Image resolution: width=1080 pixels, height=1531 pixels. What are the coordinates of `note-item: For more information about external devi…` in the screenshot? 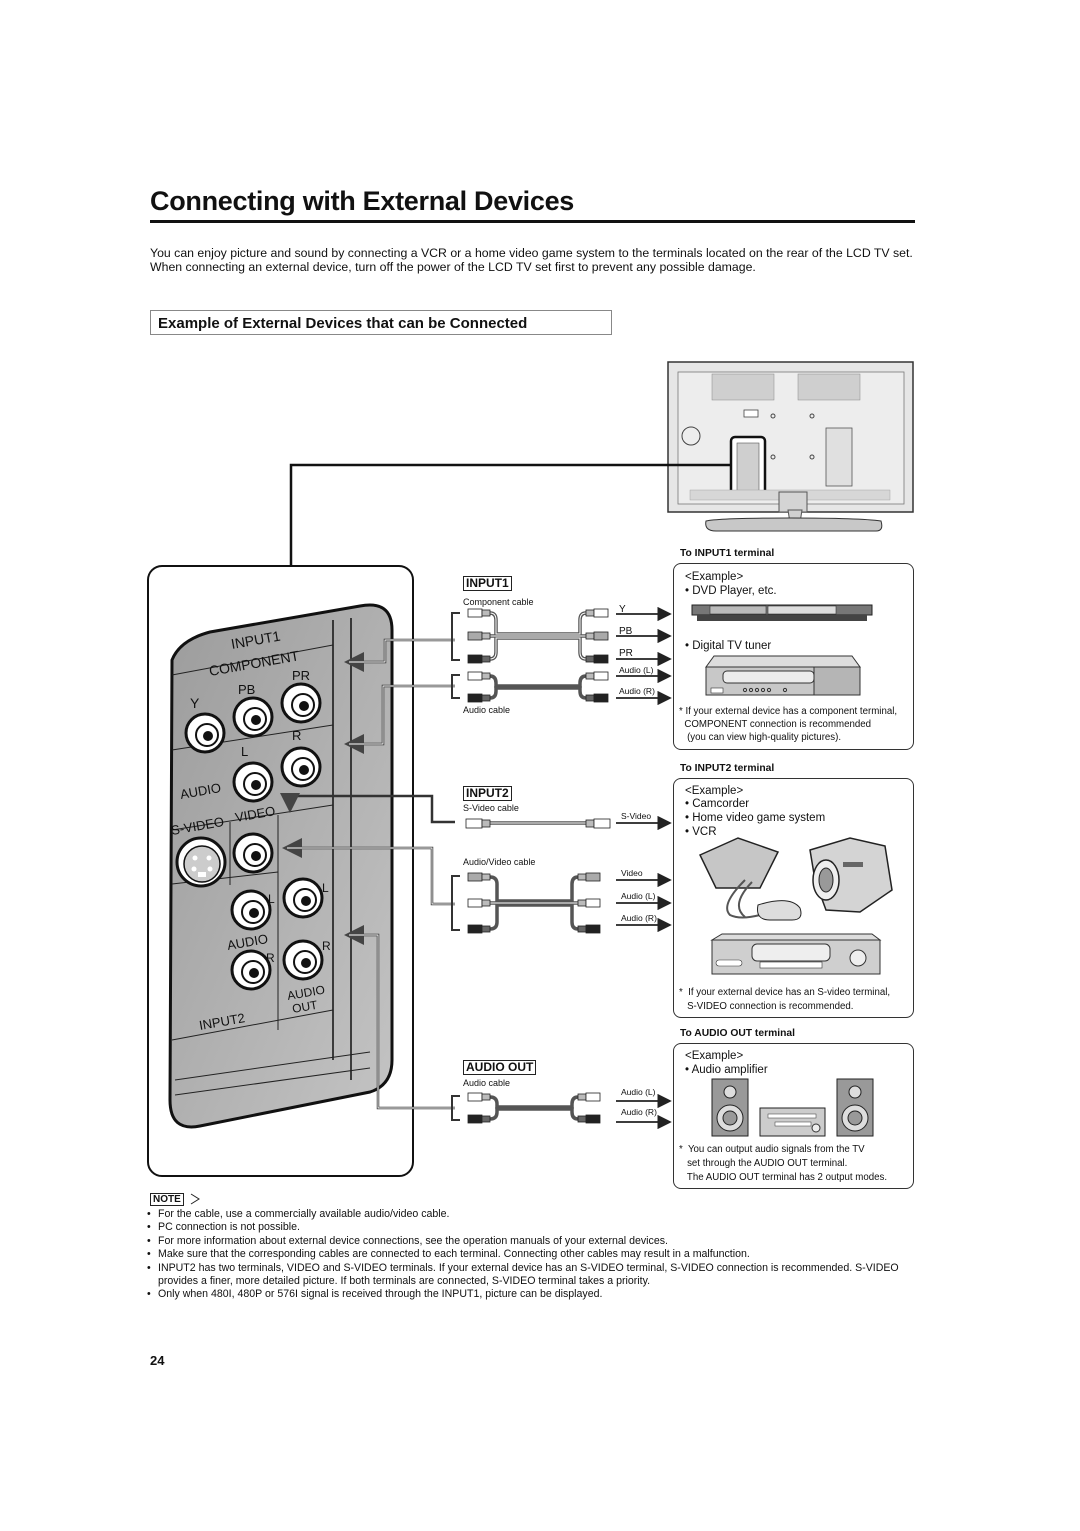 It's located at (537, 1242).